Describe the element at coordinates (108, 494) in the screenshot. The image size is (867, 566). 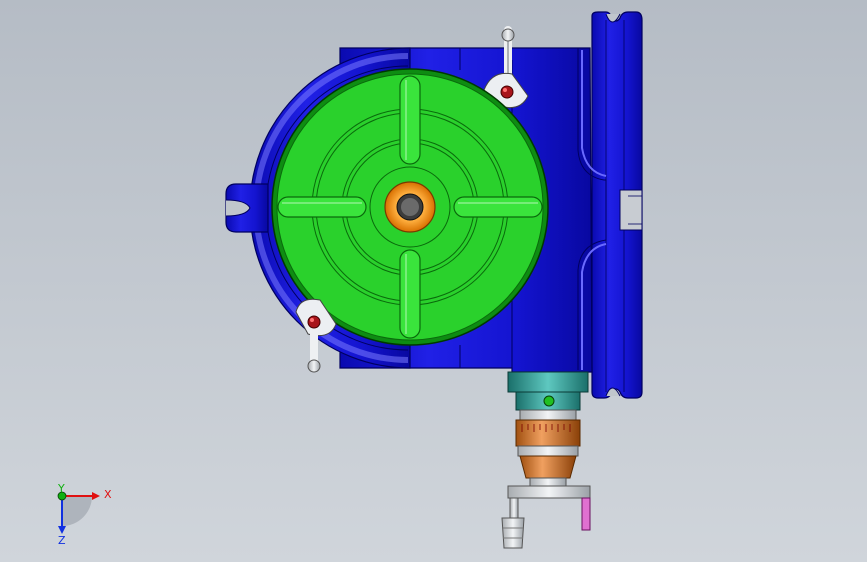
I see `x-axis-label: X` at that location.